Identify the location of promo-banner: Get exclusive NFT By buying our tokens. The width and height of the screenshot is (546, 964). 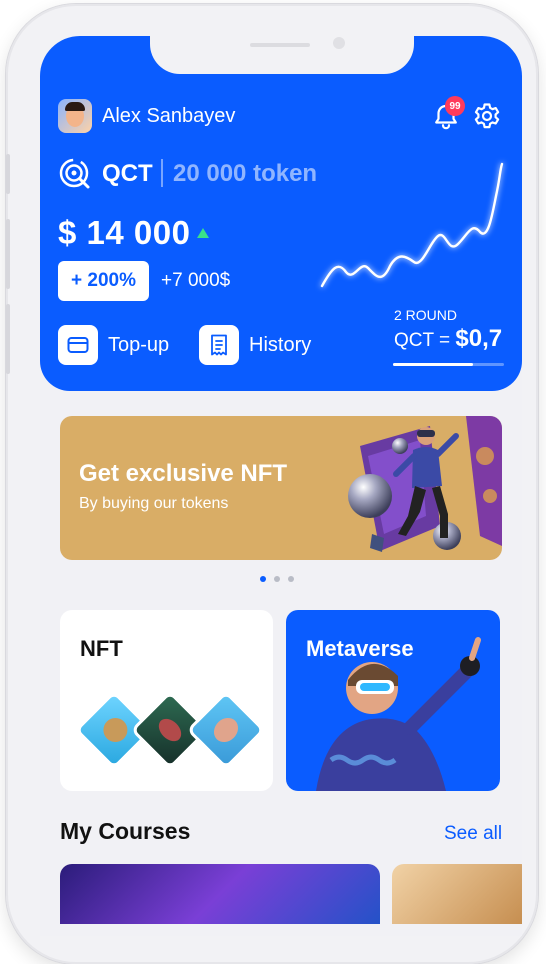
(281, 488).